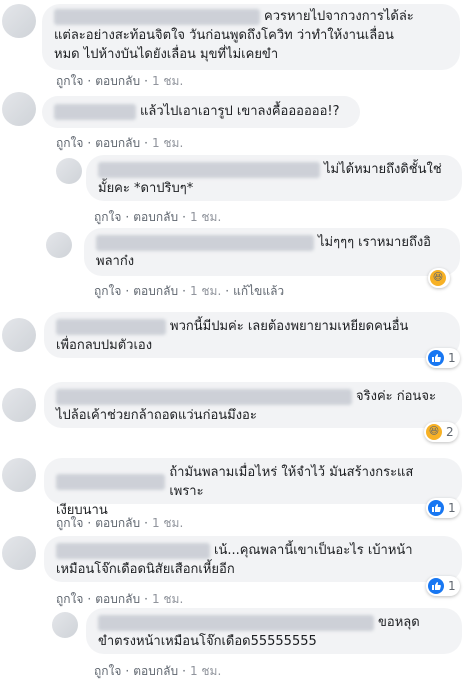  What do you see at coordinates (383, 169) in the screenshot?
I see `comment-text-line: ไม่ได้หมายถึงดิชั้นใช่` at bounding box center [383, 169].